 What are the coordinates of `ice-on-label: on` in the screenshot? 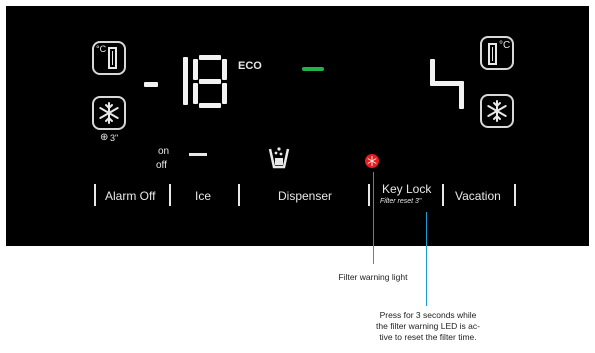 It's located at (164, 151).